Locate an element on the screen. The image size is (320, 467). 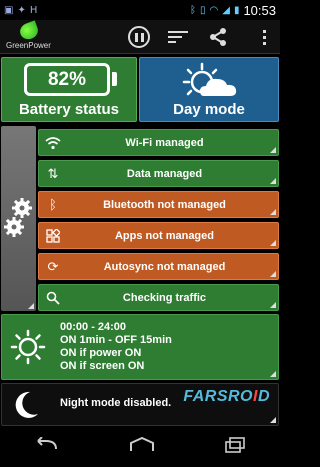
wifi-icon is located at coordinates (53, 143).